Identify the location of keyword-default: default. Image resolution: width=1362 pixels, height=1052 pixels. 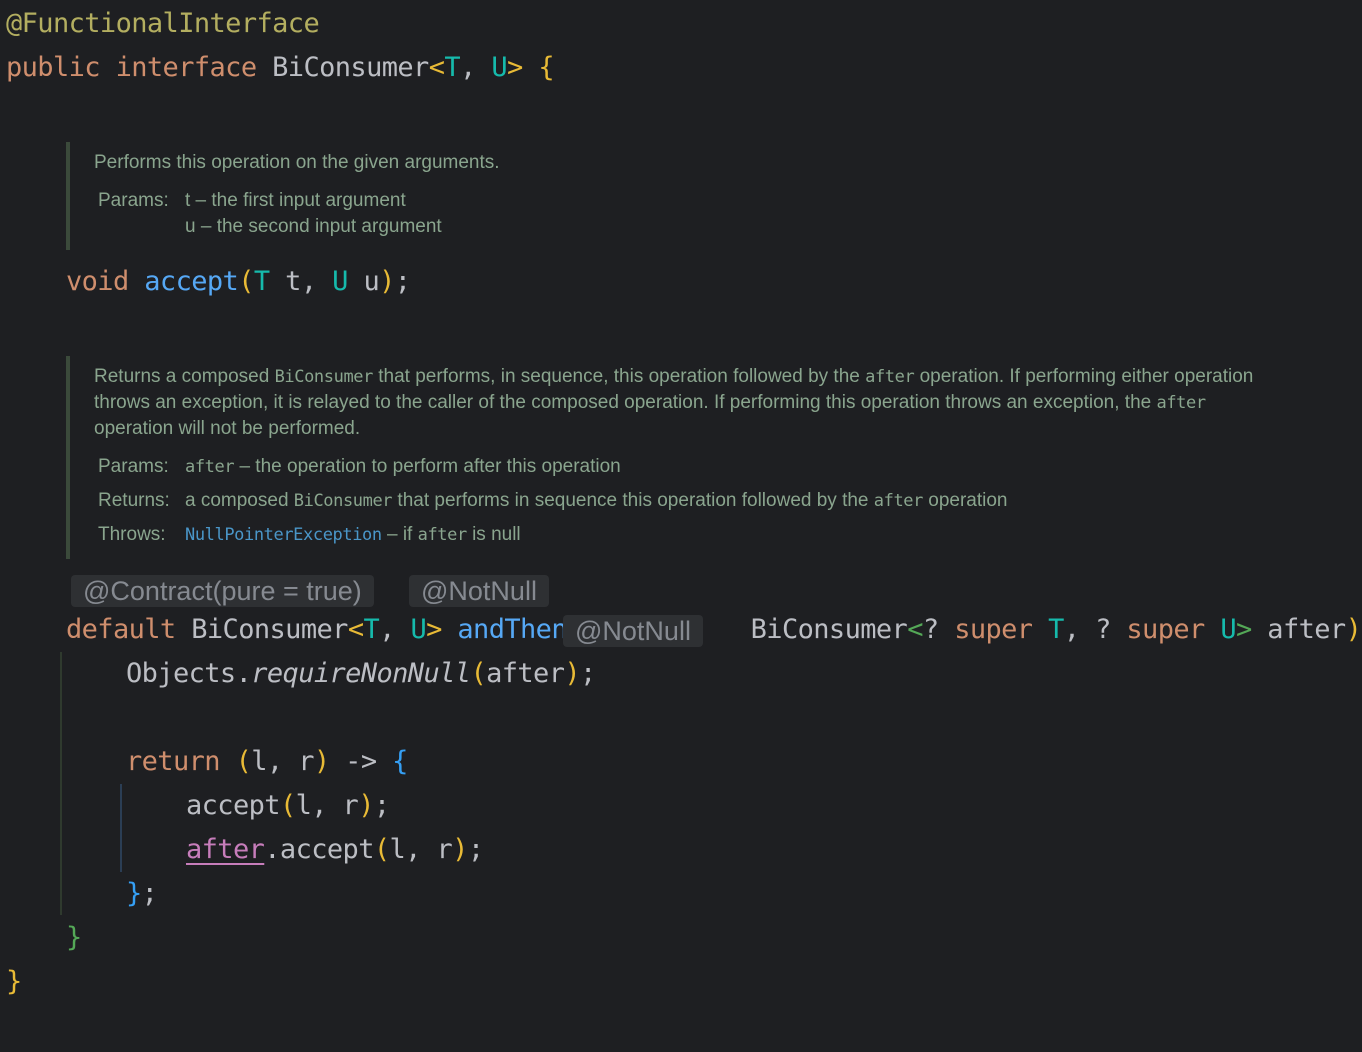
(121, 629).